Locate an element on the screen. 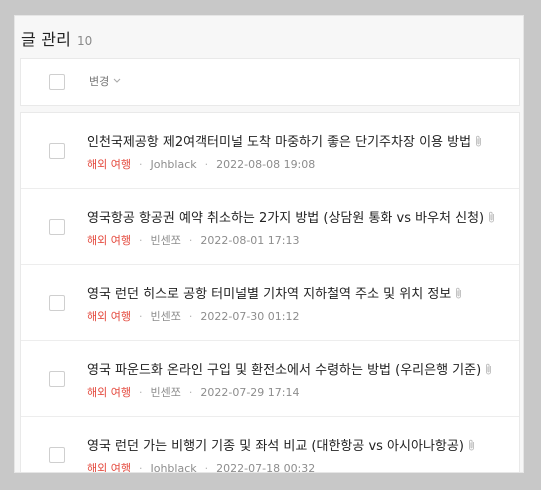 The image size is (541, 490). post-date: 2022-08-08 19:08 is located at coordinates (266, 164).